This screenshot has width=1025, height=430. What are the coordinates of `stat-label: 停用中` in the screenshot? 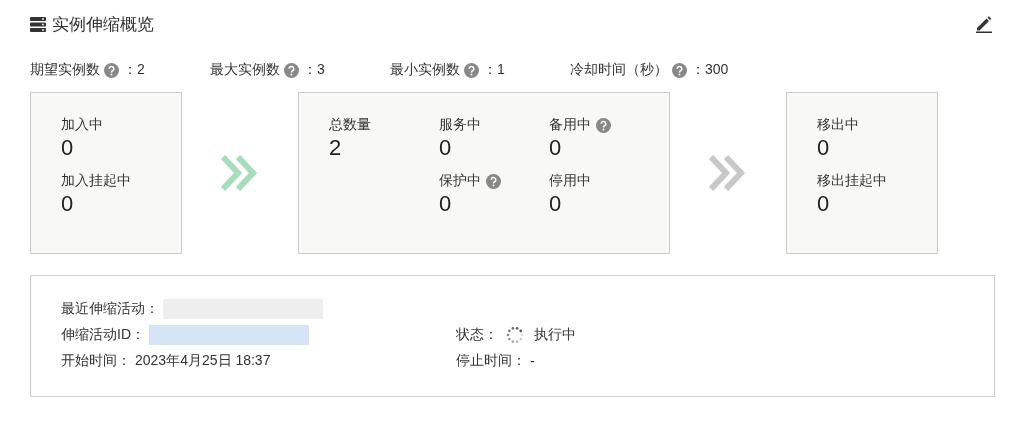 It's located at (570, 181).